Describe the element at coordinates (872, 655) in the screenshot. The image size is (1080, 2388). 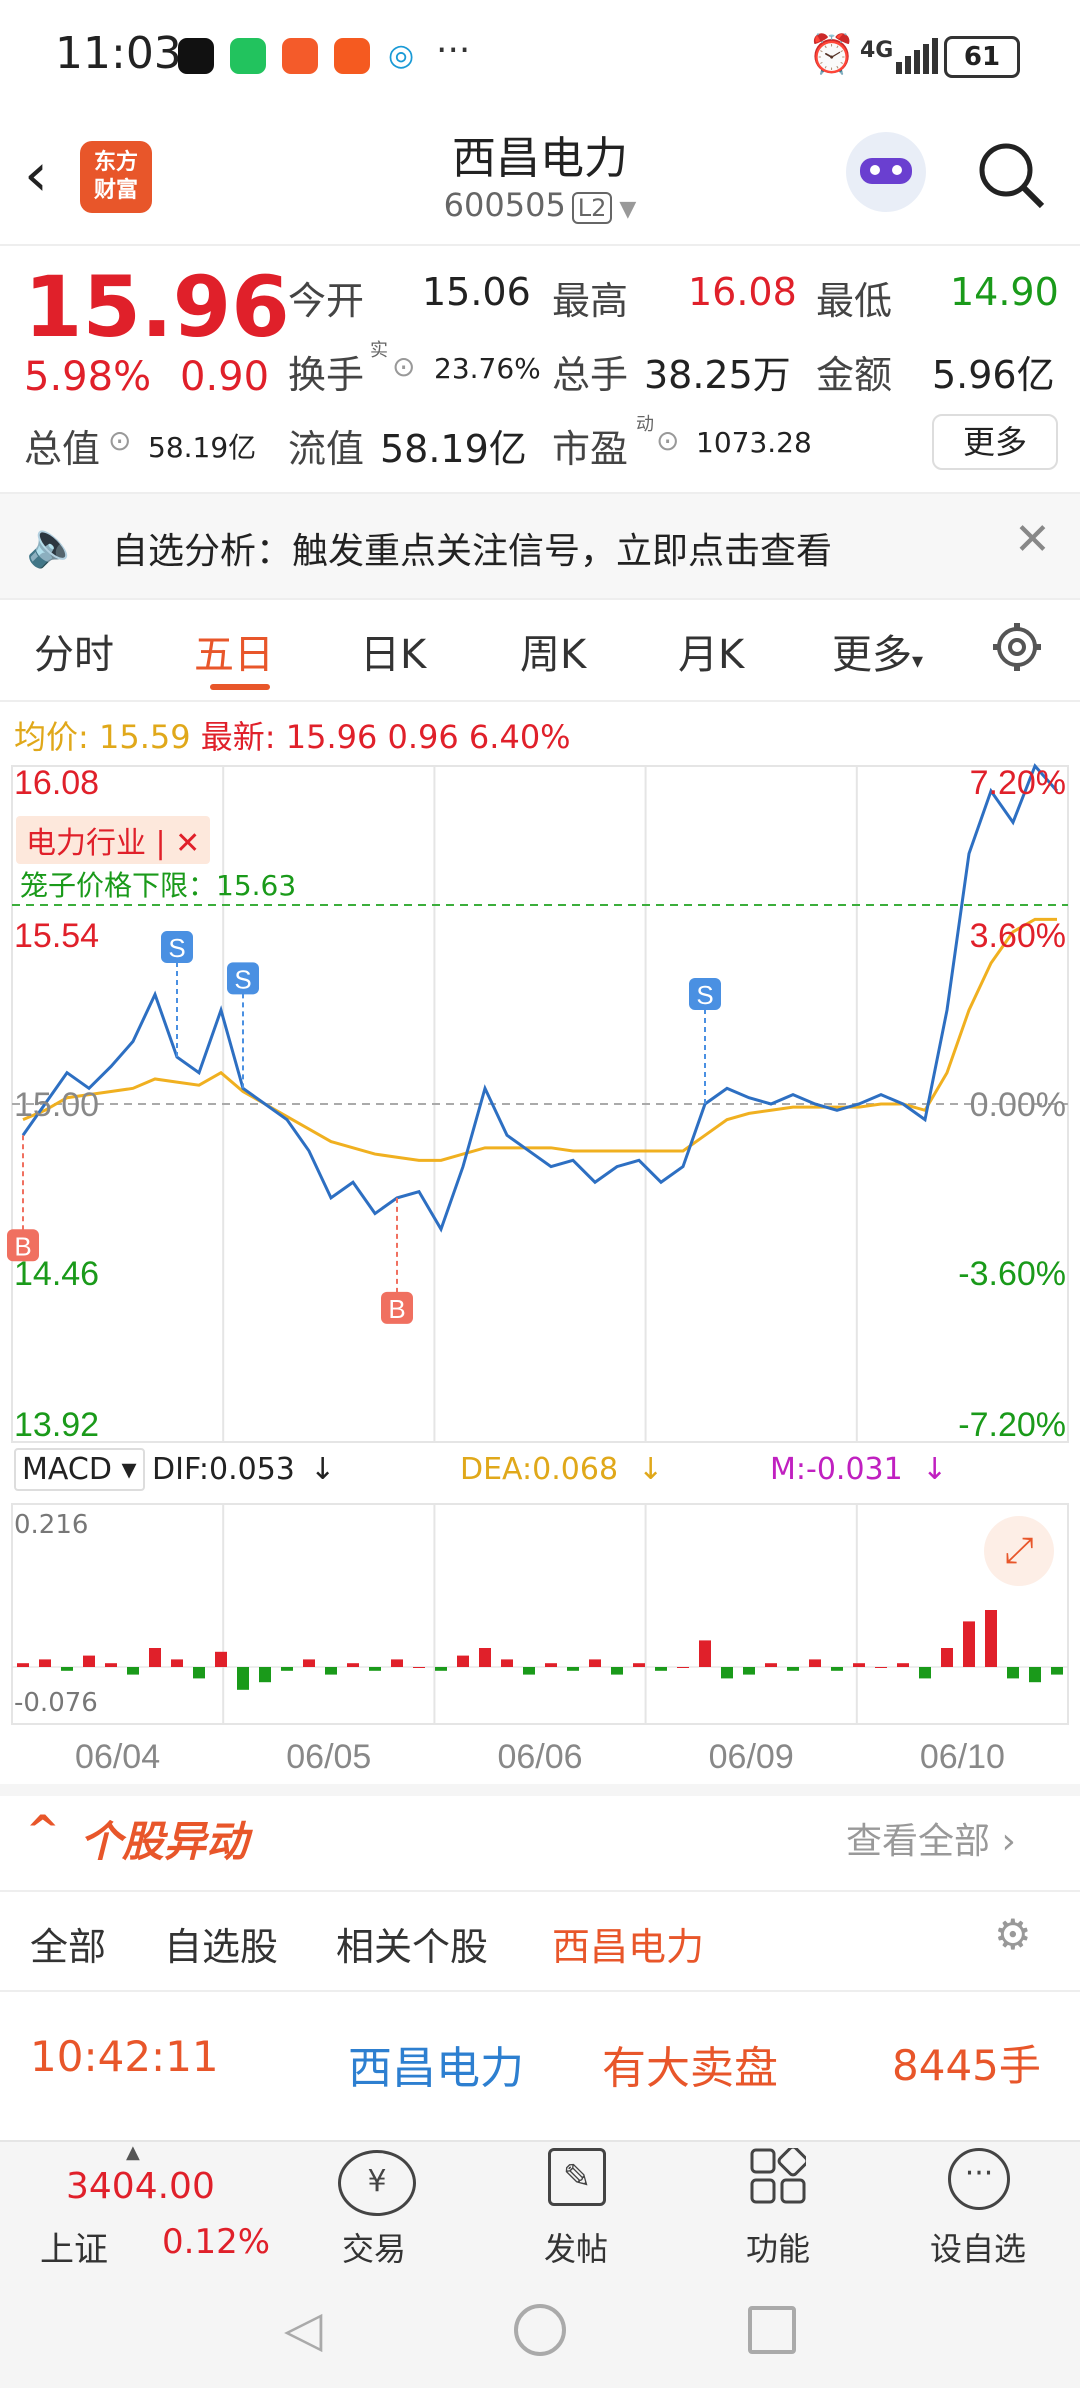
I see `tab-more-label: 更多` at that location.